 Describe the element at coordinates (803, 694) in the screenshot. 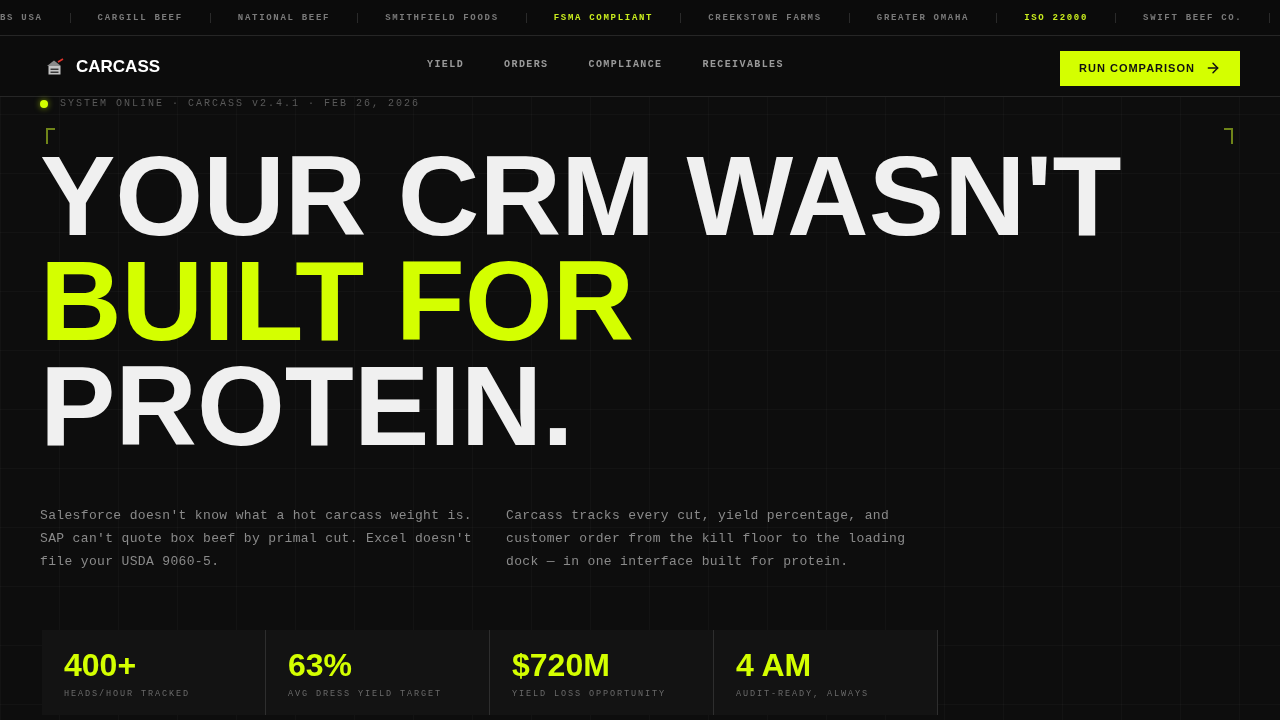

I see `stat-label: AUDIT-READY, ALWAYS` at that location.